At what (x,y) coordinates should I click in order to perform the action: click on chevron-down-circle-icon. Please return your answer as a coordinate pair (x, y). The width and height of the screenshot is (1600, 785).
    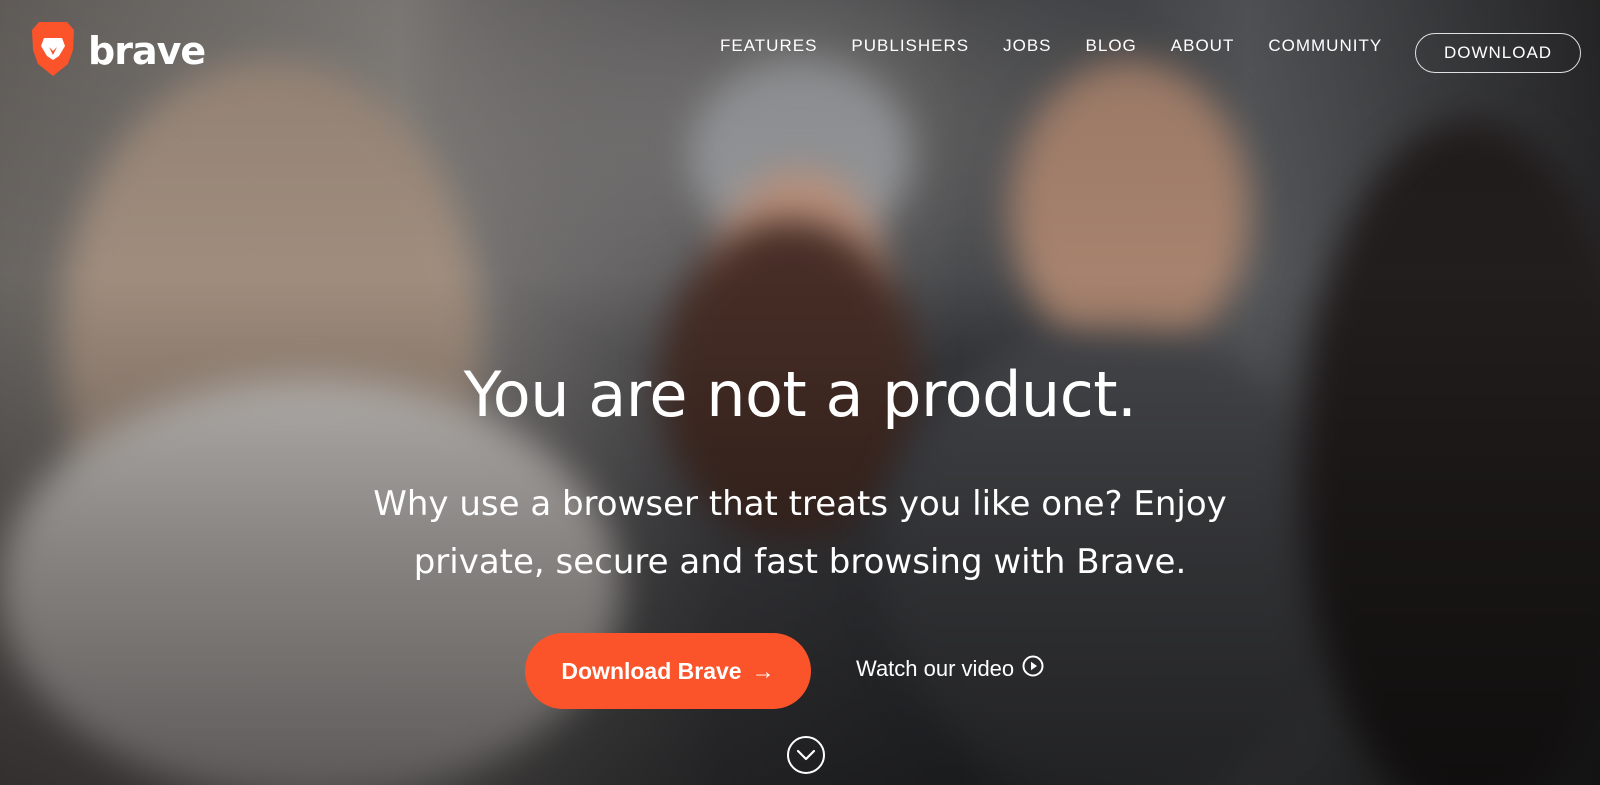
    Looking at the image, I should click on (806, 755).